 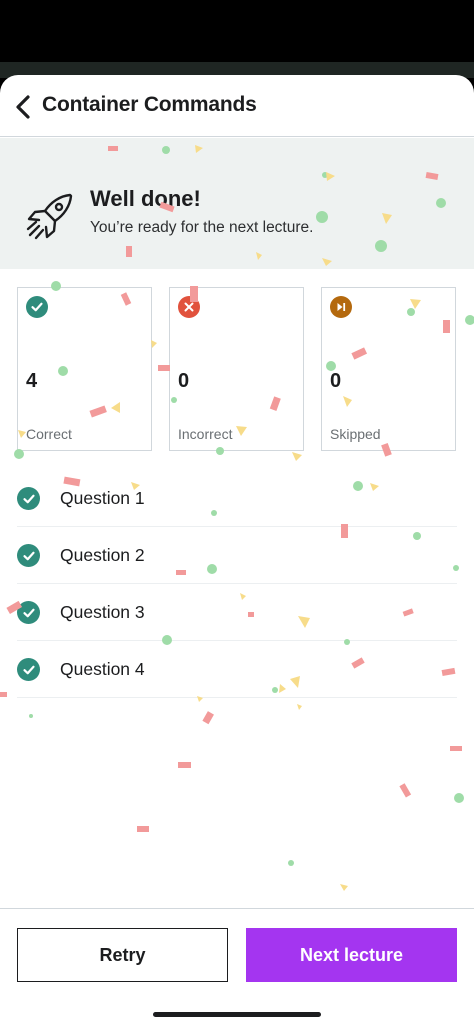 I want to click on next-lecture-button: Next lecture, so click(x=351, y=955).